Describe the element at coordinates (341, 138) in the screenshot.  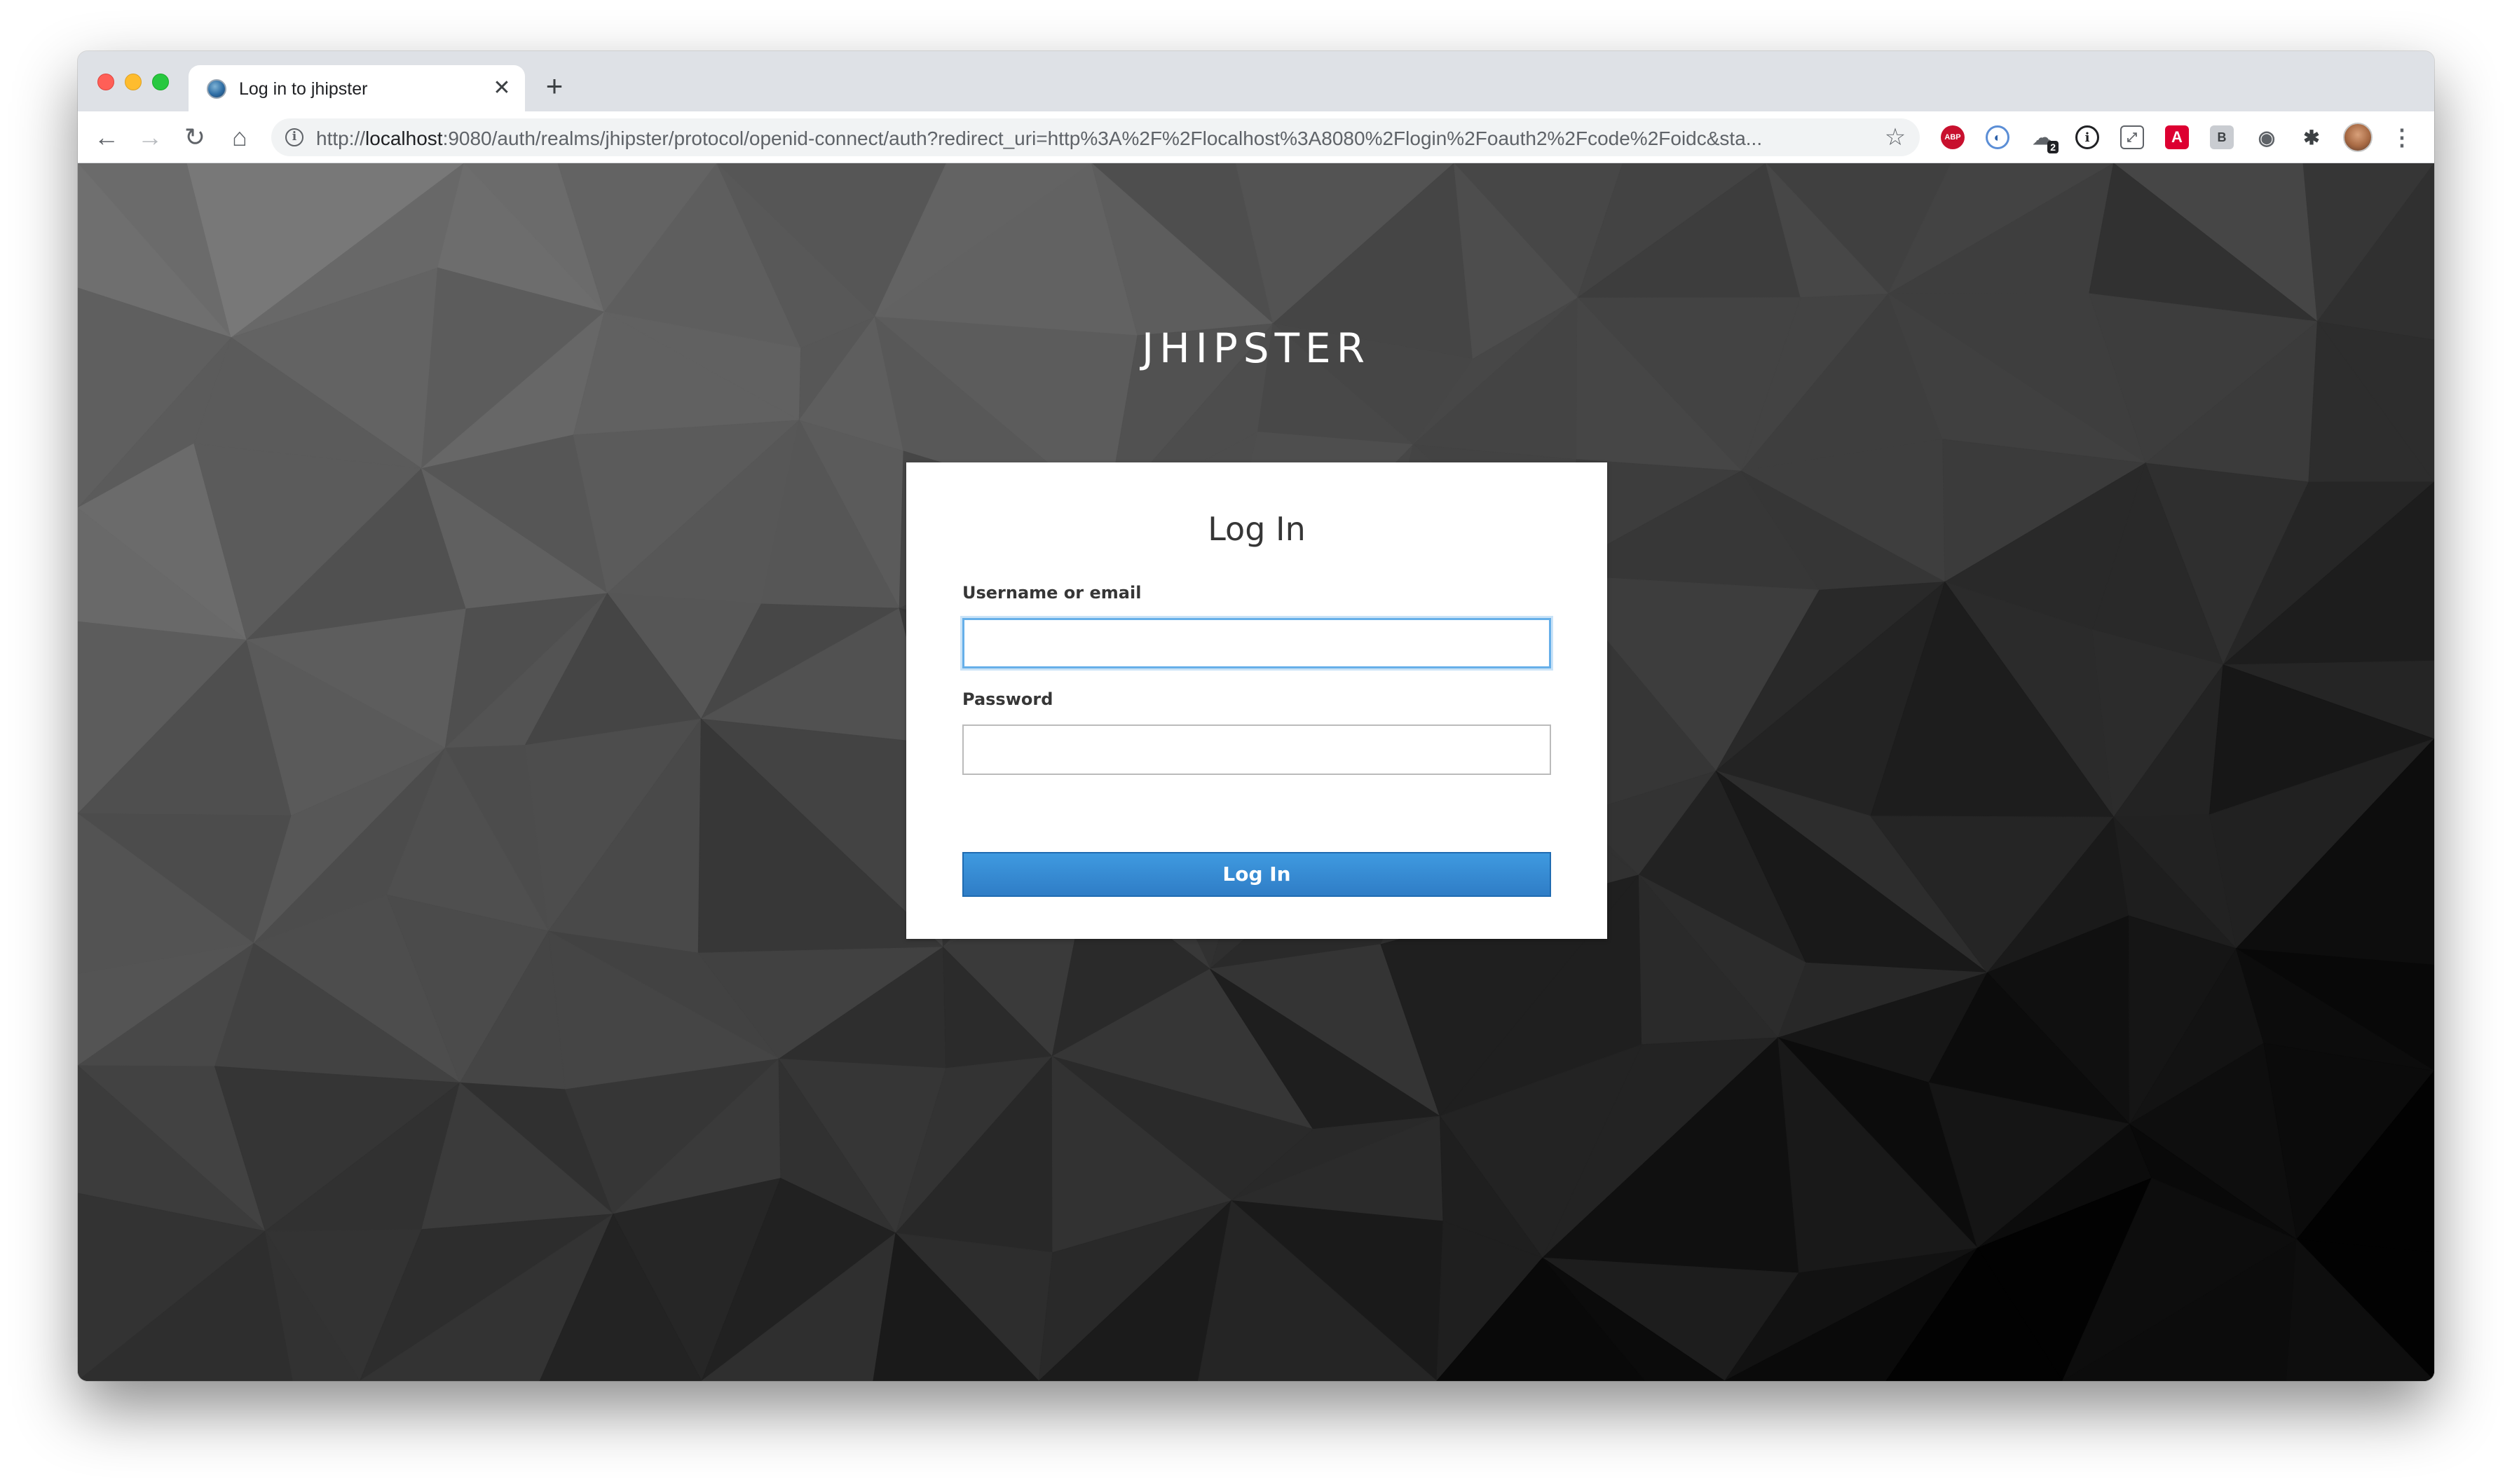
I see `url-scheme: http://` at that location.